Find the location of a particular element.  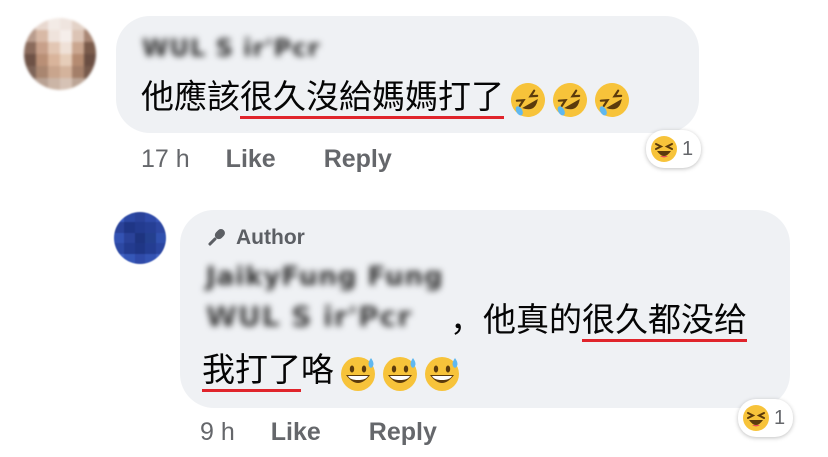

comment-text-plain: 咯 is located at coordinates (317, 369).